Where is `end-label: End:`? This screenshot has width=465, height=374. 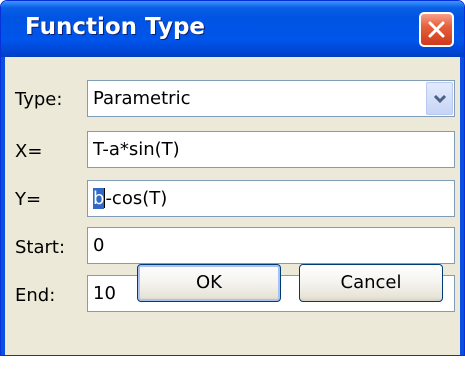 end-label: End: is located at coordinates (35, 295).